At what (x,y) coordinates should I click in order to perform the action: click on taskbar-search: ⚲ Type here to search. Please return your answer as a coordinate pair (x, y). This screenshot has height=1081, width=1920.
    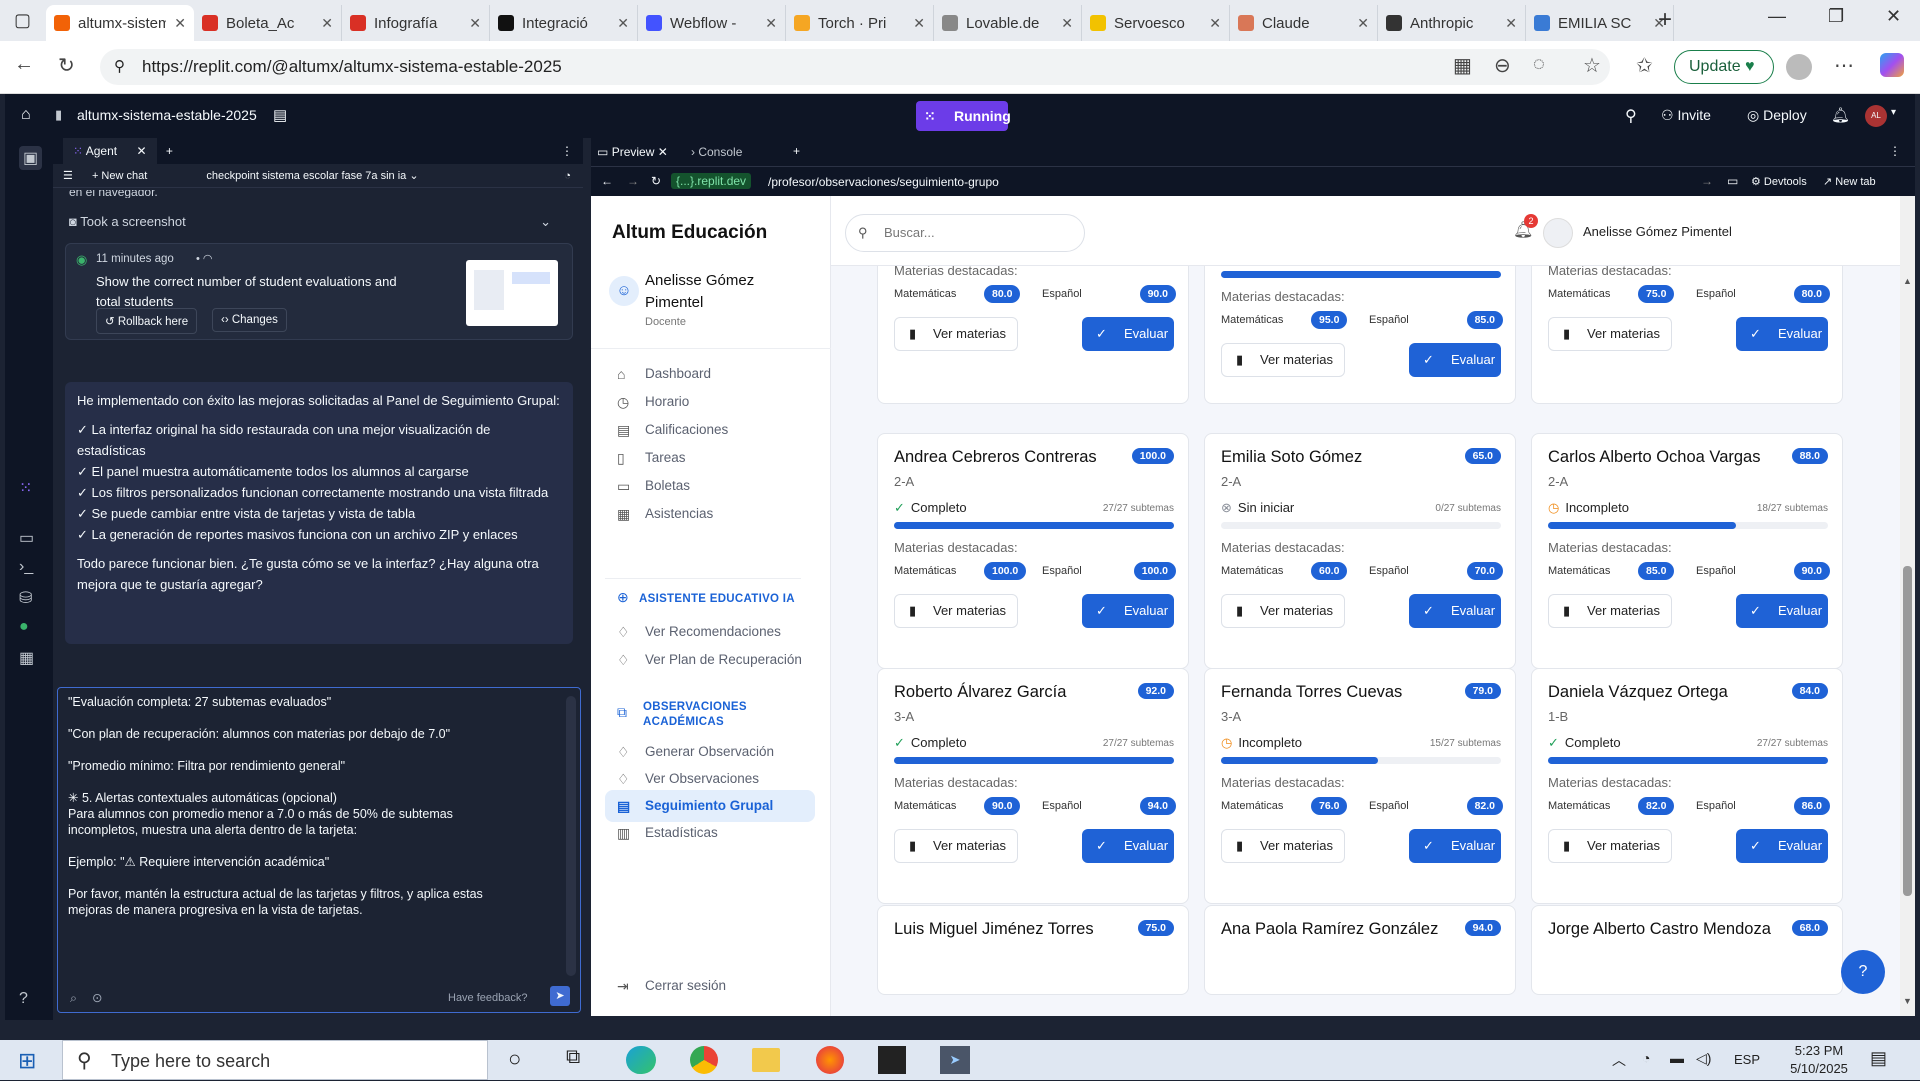
    Looking at the image, I should click on (275, 1060).